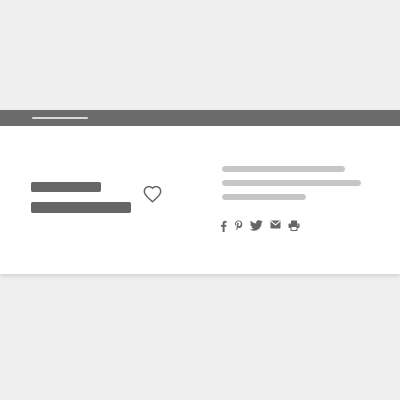  Describe the element at coordinates (283, 169) in the screenshot. I see `description-line-1-placeholder` at that location.